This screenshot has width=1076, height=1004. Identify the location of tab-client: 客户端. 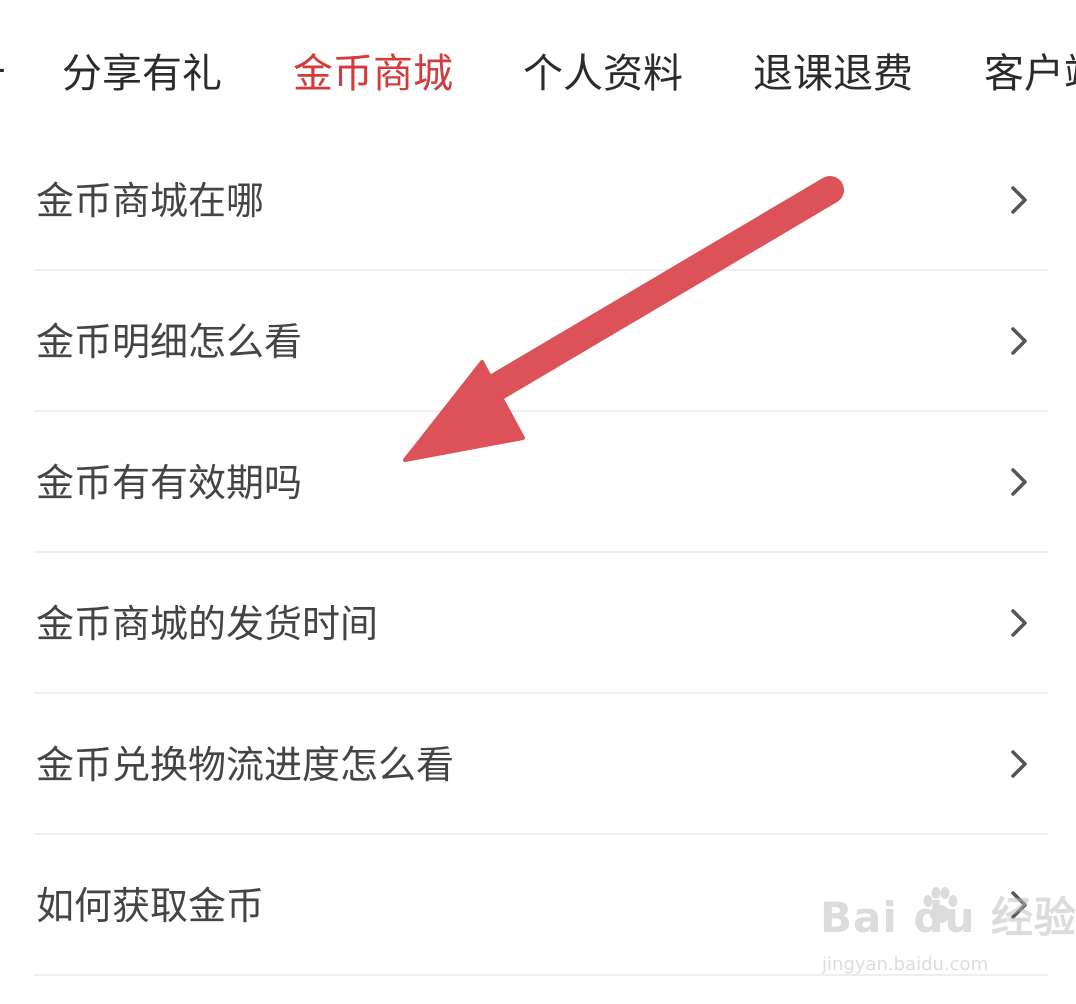
(1030, 74).